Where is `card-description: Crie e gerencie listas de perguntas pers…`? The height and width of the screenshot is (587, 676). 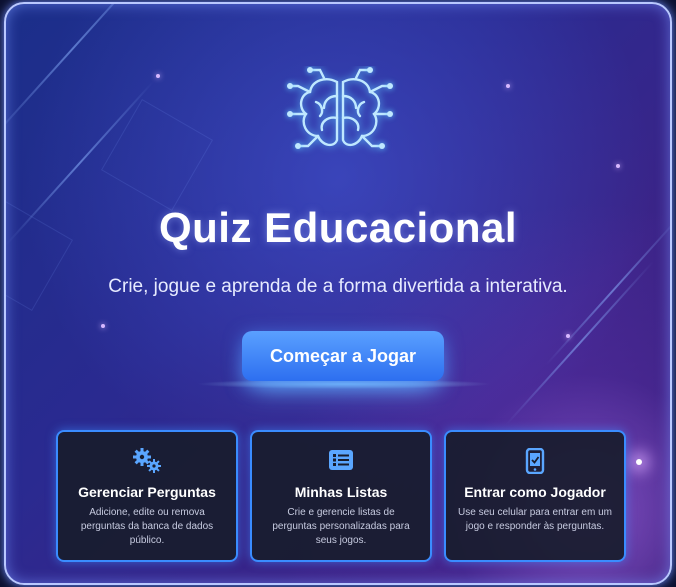 card-description: Crie e gerencie listas de perguntas pers… is located at coordinates (341, 526).